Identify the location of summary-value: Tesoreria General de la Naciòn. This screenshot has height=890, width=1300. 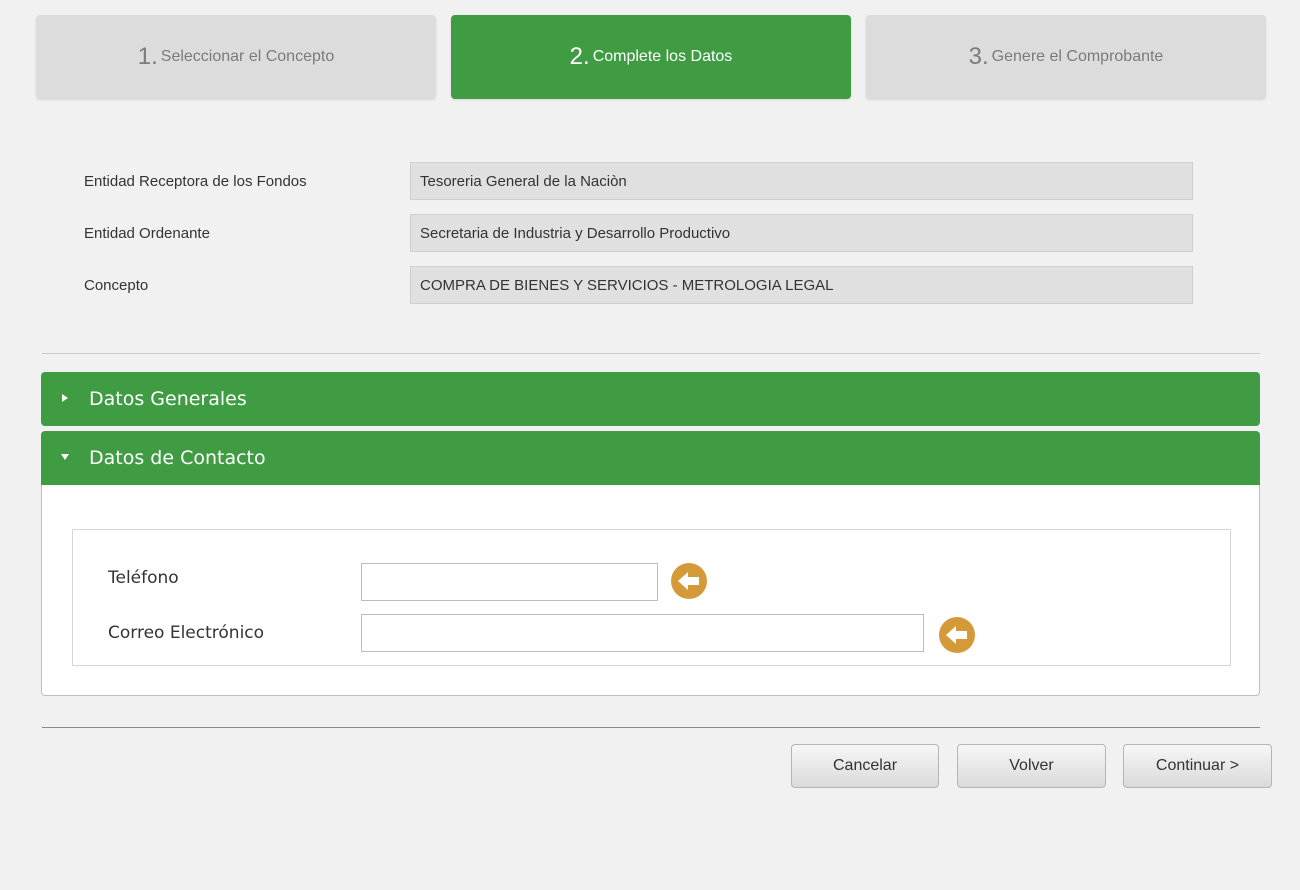
(801, 181).